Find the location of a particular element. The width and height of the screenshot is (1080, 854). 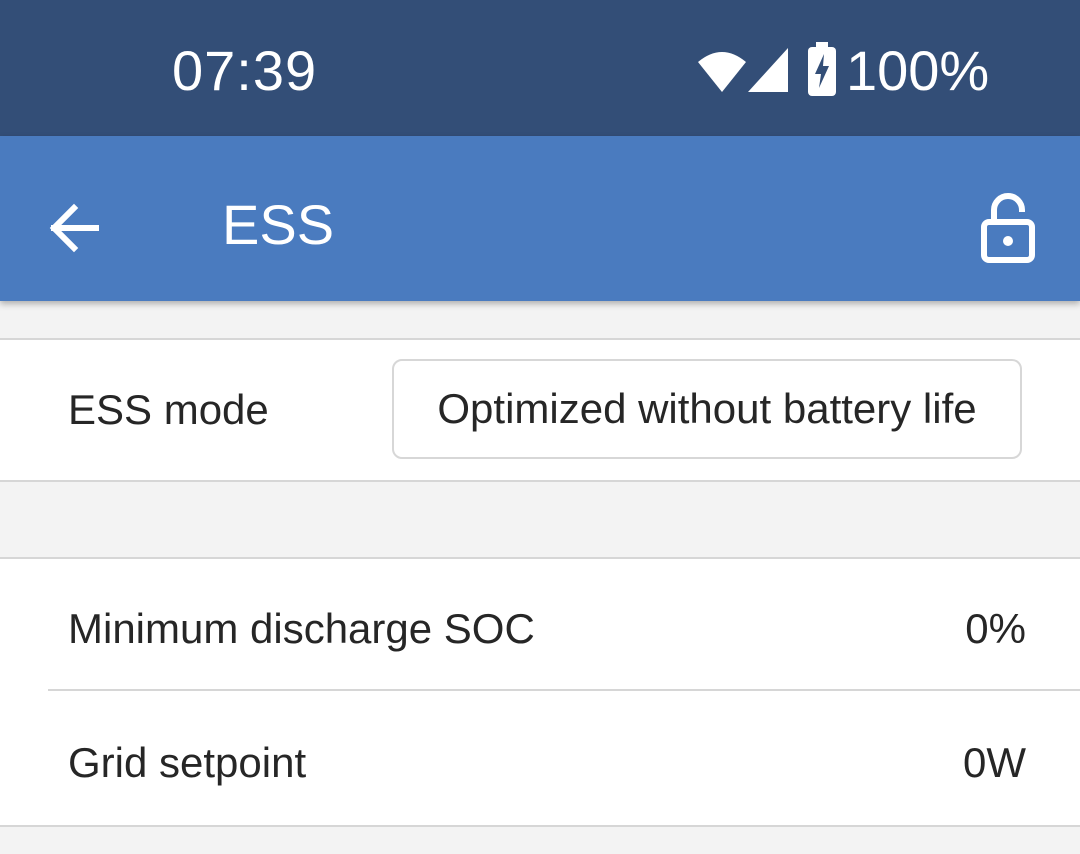

ess-mode-label: ESS mode is located at coordinates (168, 409).